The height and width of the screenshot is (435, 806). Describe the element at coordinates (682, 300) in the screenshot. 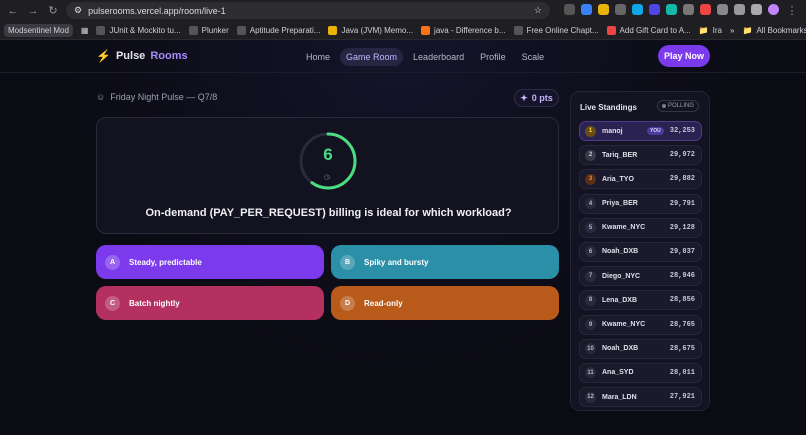

I see `player-score: 28,856` at that location.